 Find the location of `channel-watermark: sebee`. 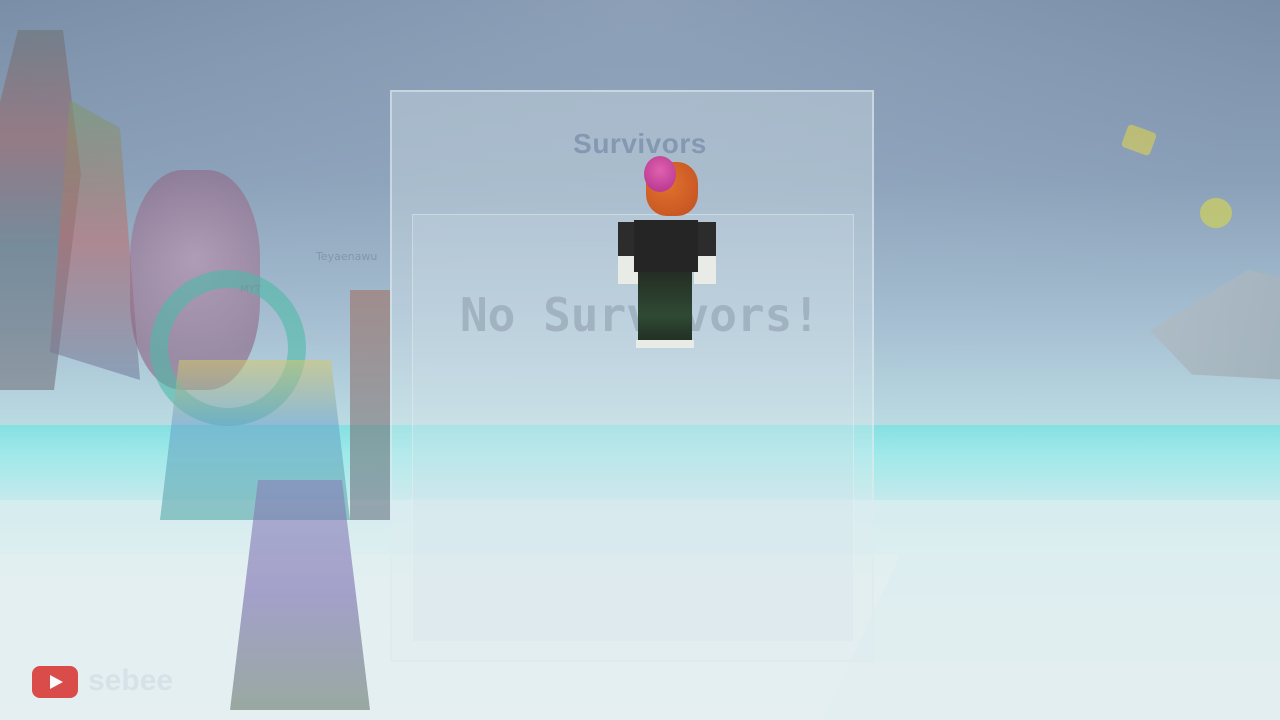

channel-watermark: sebee is located at coordinates (132, 682).